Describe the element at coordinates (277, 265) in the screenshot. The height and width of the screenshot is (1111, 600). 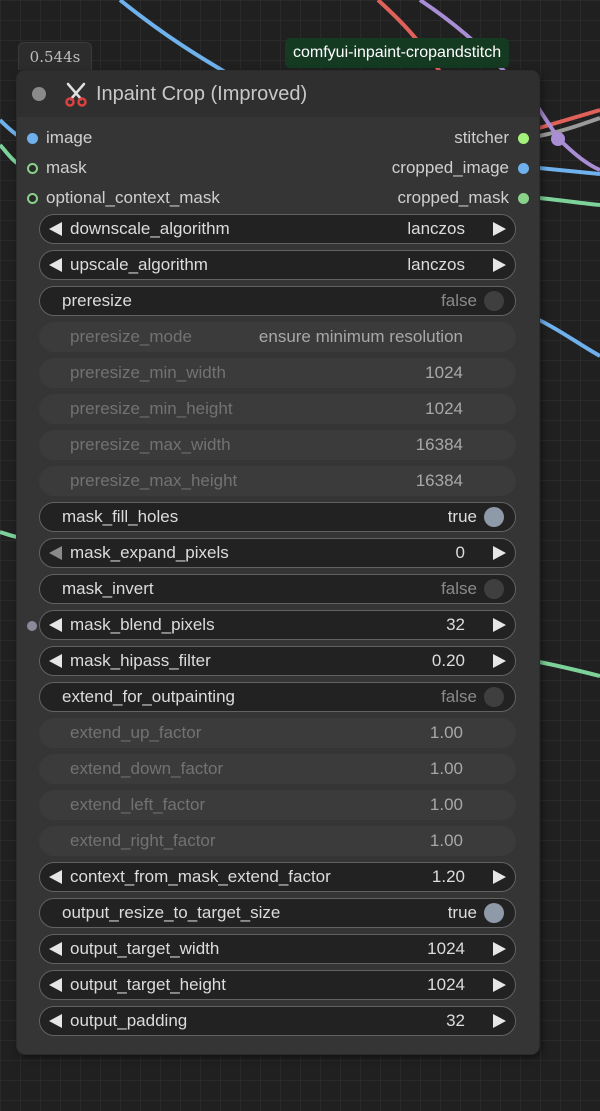
I see `combo-upscale-algorithm: upscale_algorithm lanczos` at that location.